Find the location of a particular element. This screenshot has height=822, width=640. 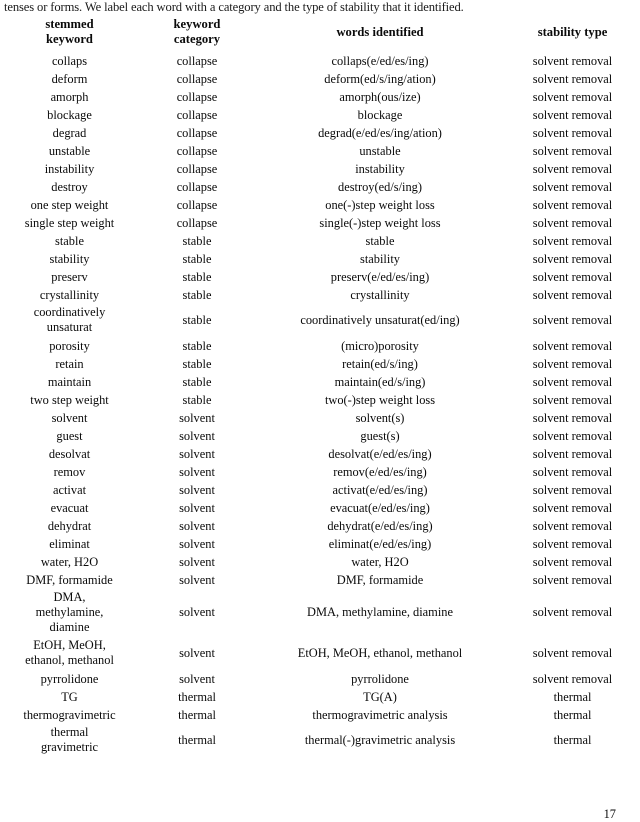

cell-stemmed-keyword: desolvat is located at coordinates (69, 454).